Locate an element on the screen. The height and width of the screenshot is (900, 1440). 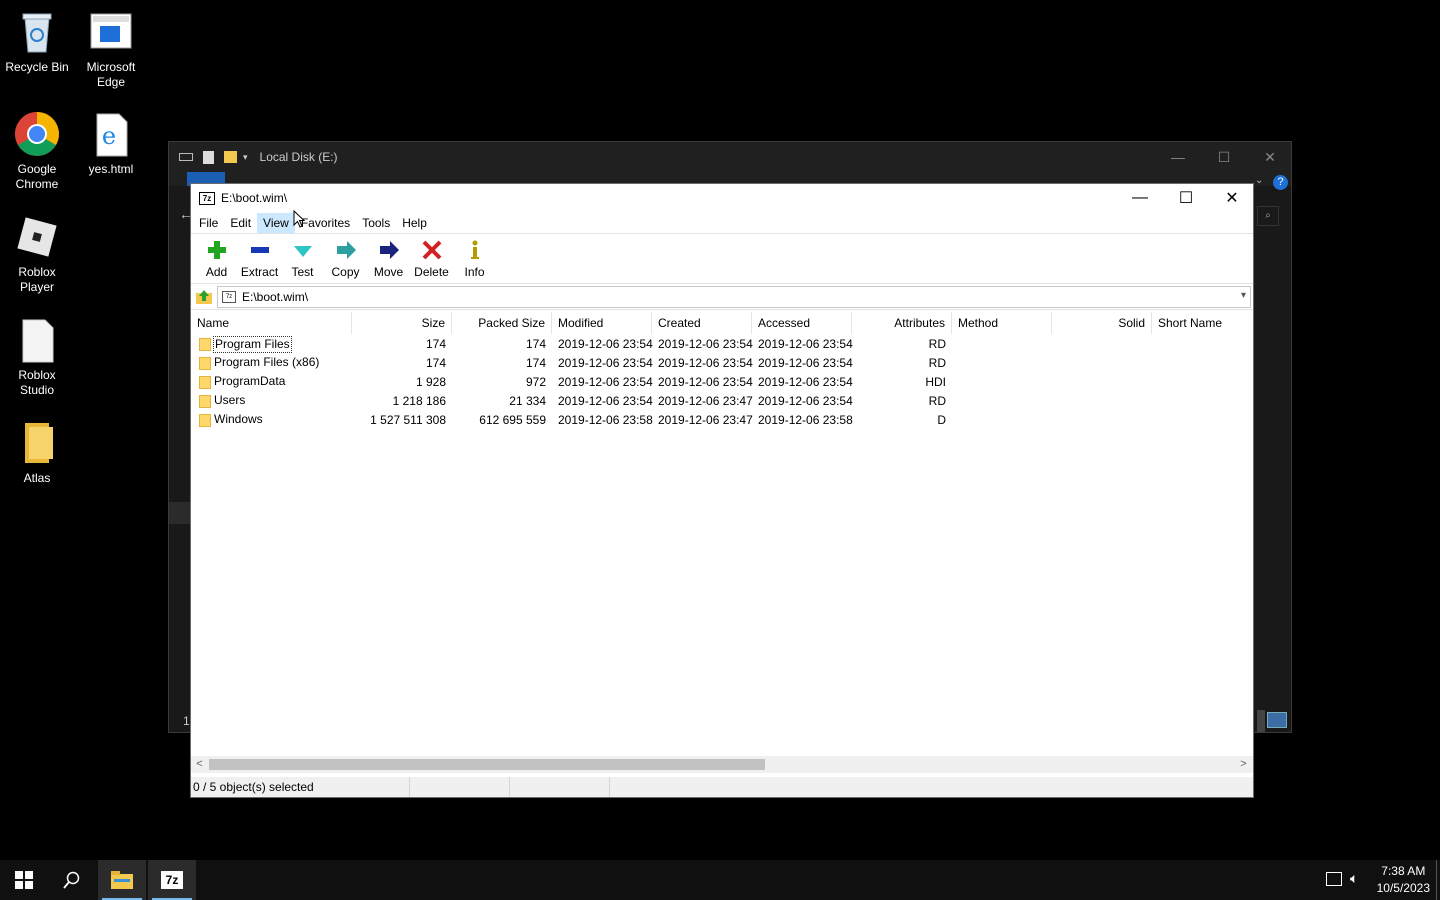
up-folder-button is located at coordinates (204, 297).